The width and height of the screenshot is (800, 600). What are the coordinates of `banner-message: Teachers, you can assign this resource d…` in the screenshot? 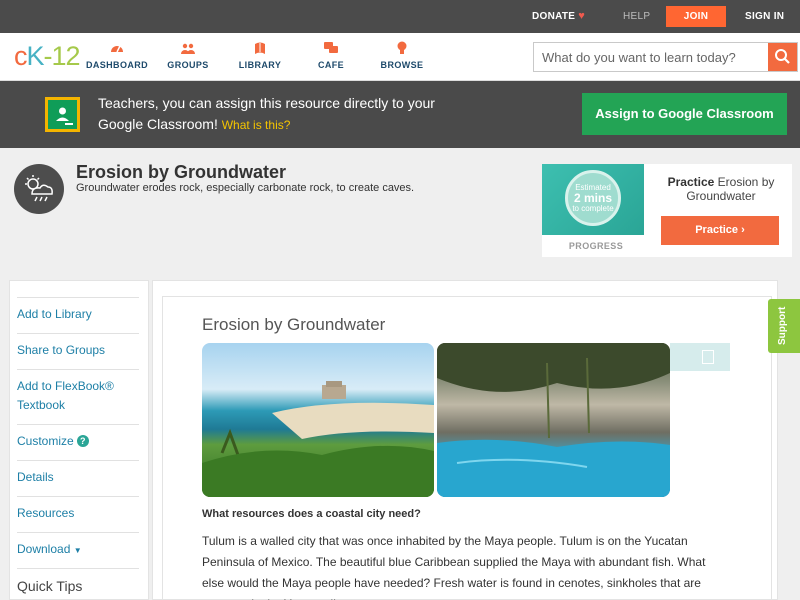 It's located at (278, 114).